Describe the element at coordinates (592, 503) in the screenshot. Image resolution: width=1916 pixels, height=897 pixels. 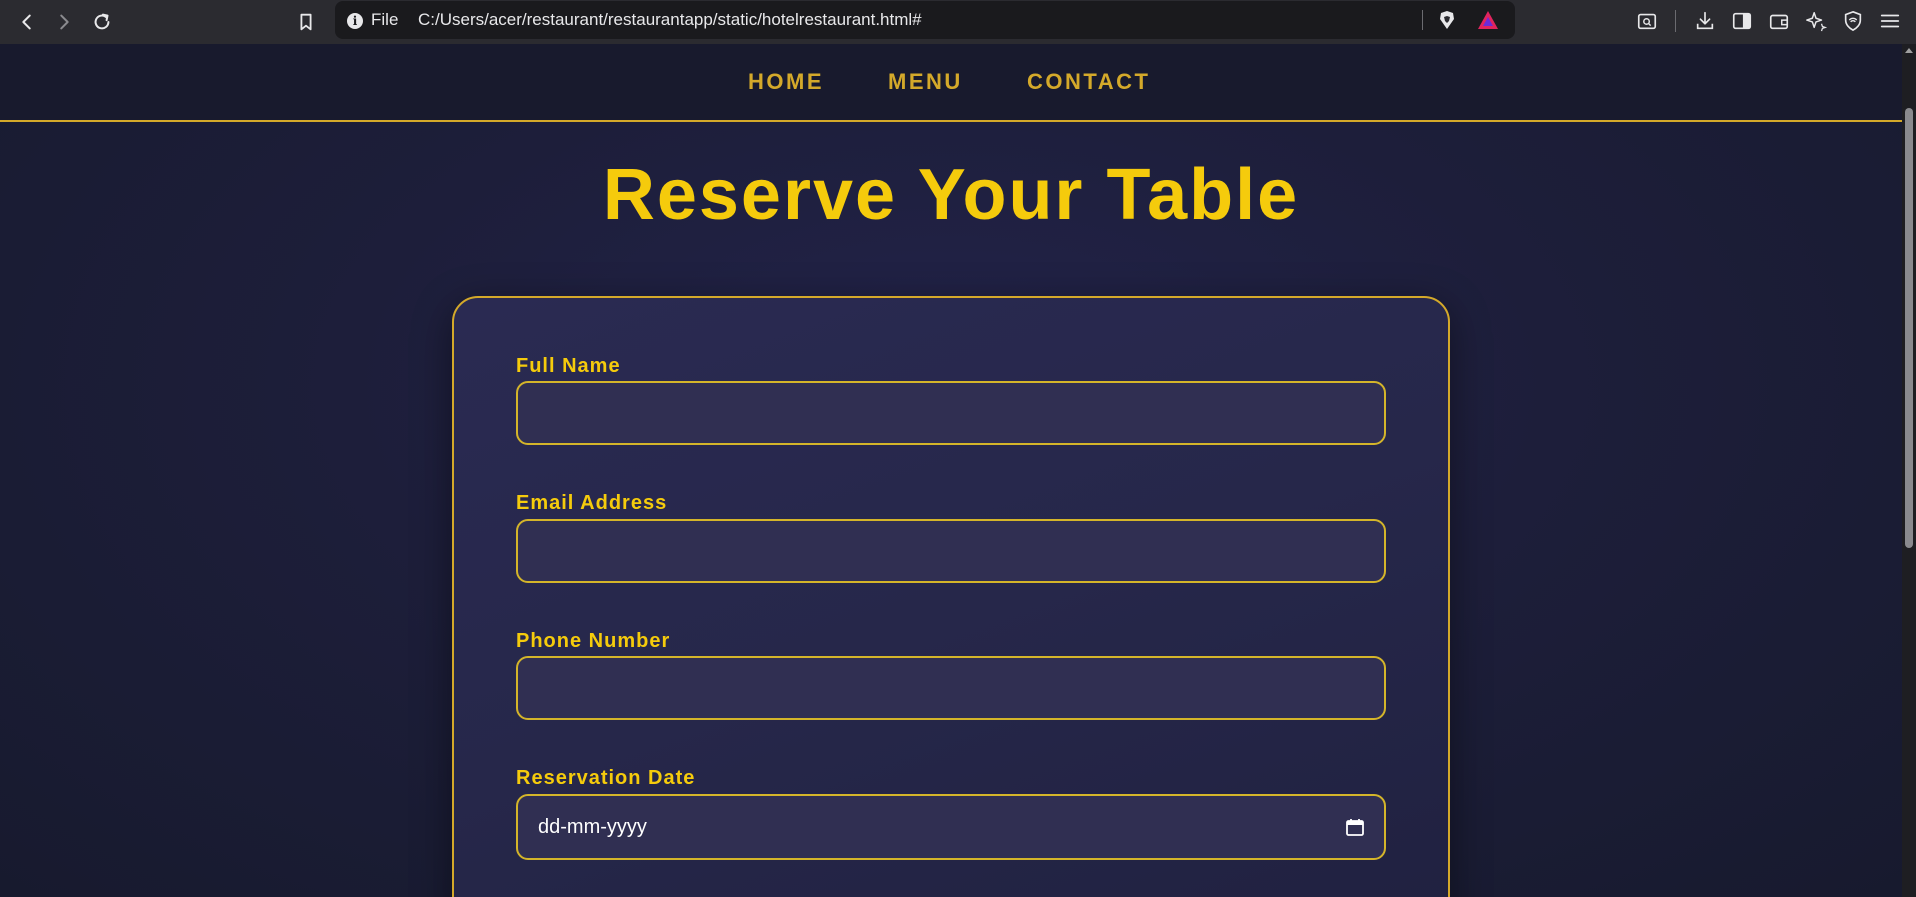
I see `email-label: Email Address` at that location.